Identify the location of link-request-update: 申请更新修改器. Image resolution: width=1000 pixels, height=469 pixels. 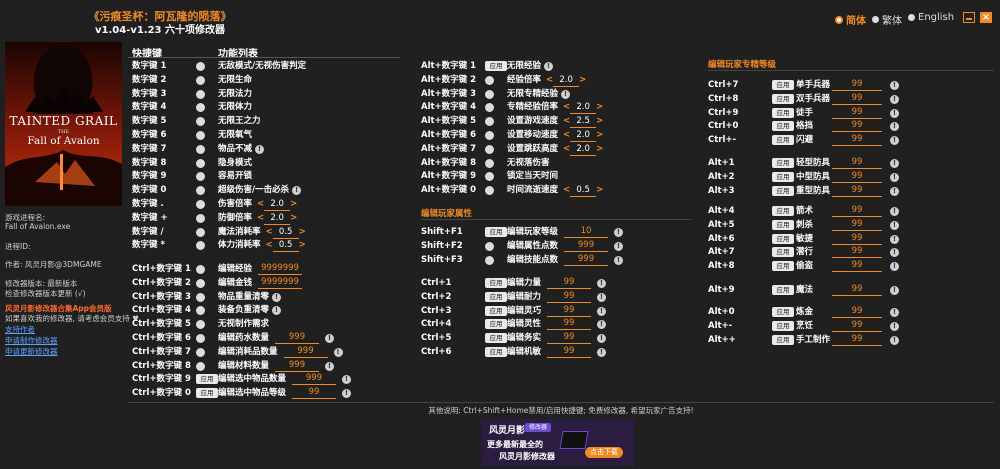
(31, 351).